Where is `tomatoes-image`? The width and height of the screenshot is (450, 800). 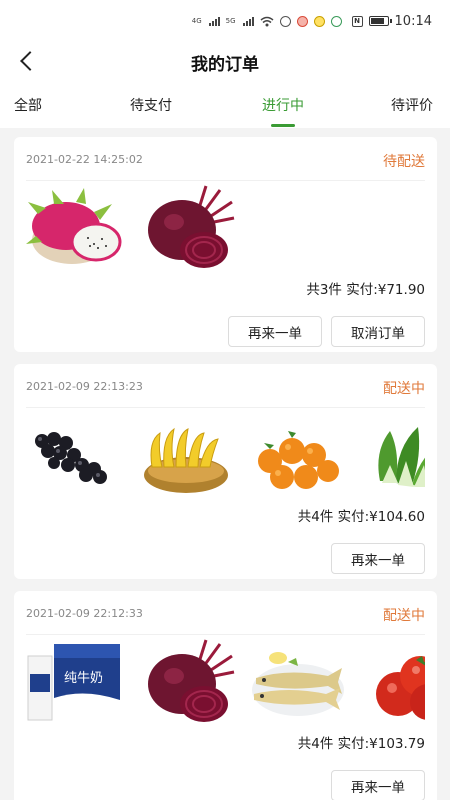
tomatoes-image is located at coordinates (392, 683).